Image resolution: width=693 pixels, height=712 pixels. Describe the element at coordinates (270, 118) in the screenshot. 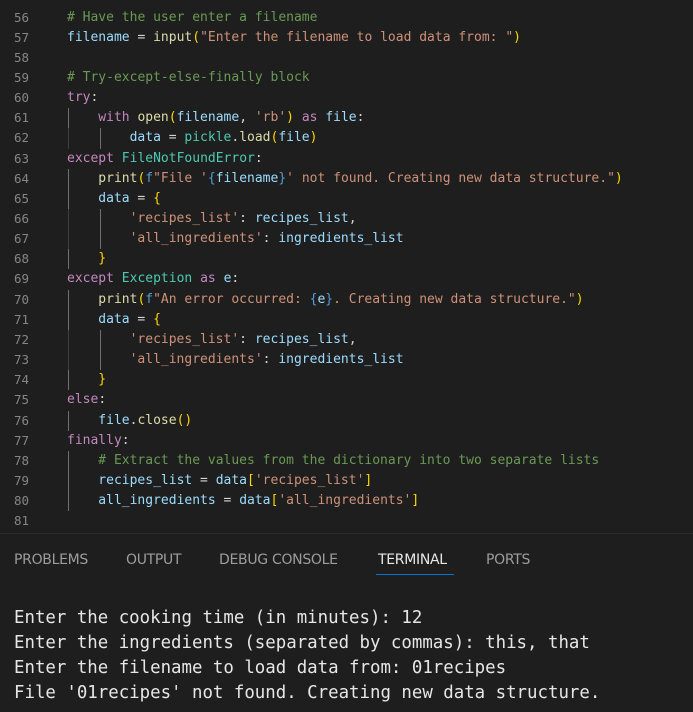

I see `code-token: 'rb'` at that location.